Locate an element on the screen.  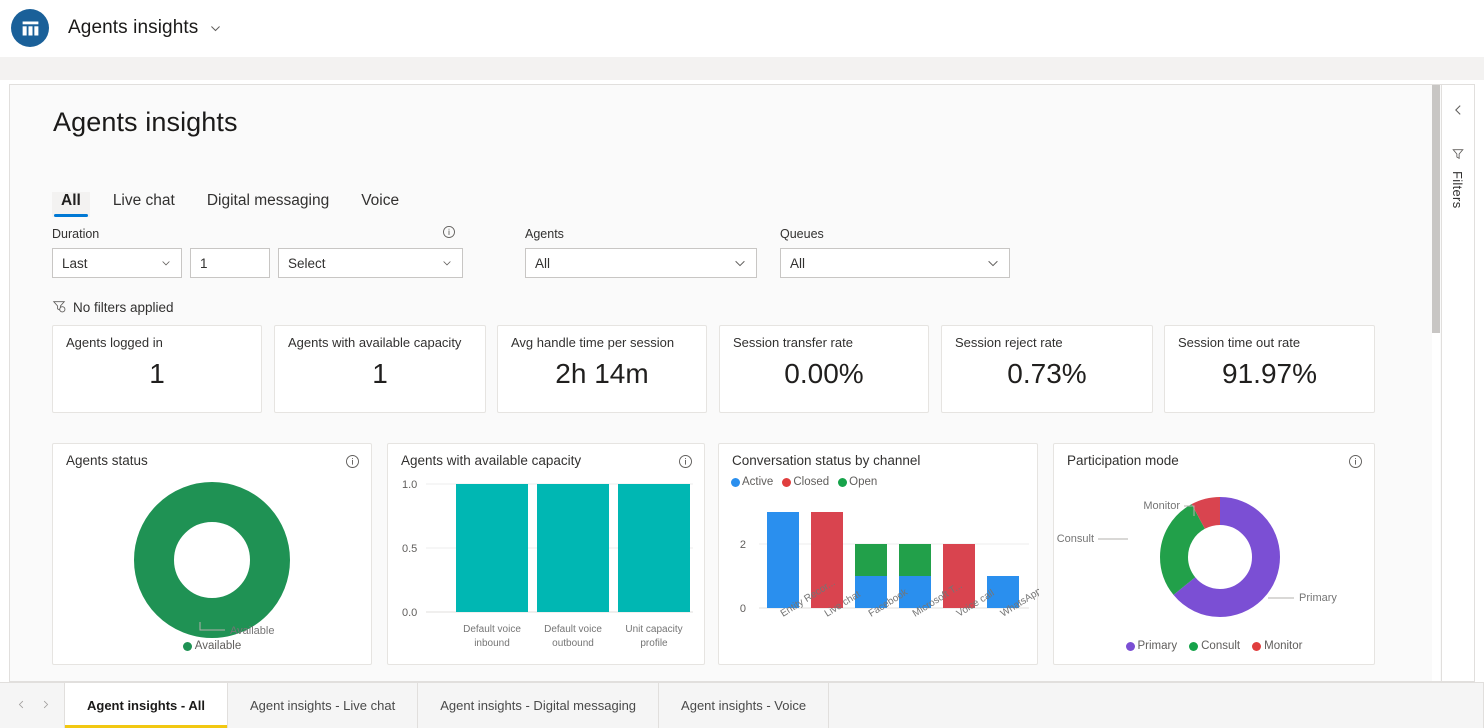
bottom-tab-agent-insights-all: Agent insights - All is located at coordinates (146, 705).